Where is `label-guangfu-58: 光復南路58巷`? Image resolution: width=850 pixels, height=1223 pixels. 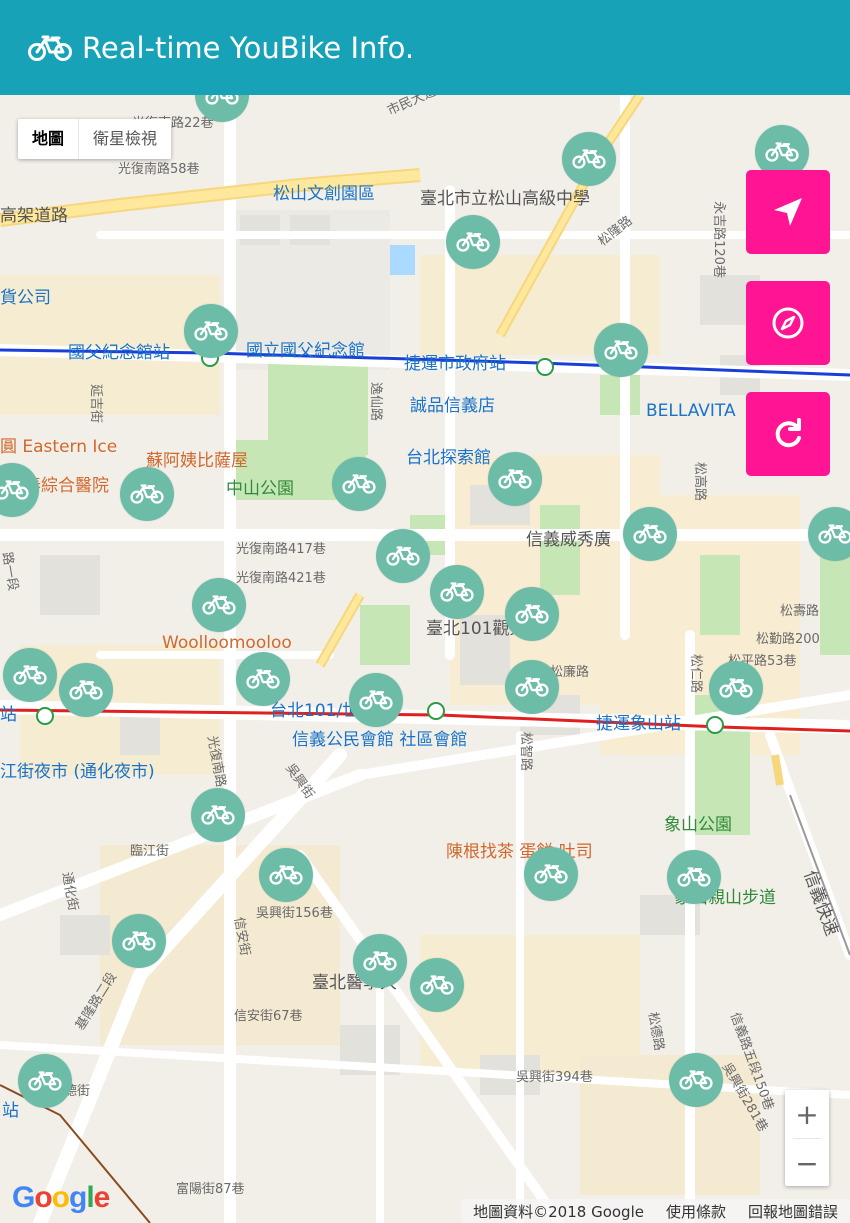
label-guangfu-58: 光復南路58巷 is located at coordinates (159, 169).